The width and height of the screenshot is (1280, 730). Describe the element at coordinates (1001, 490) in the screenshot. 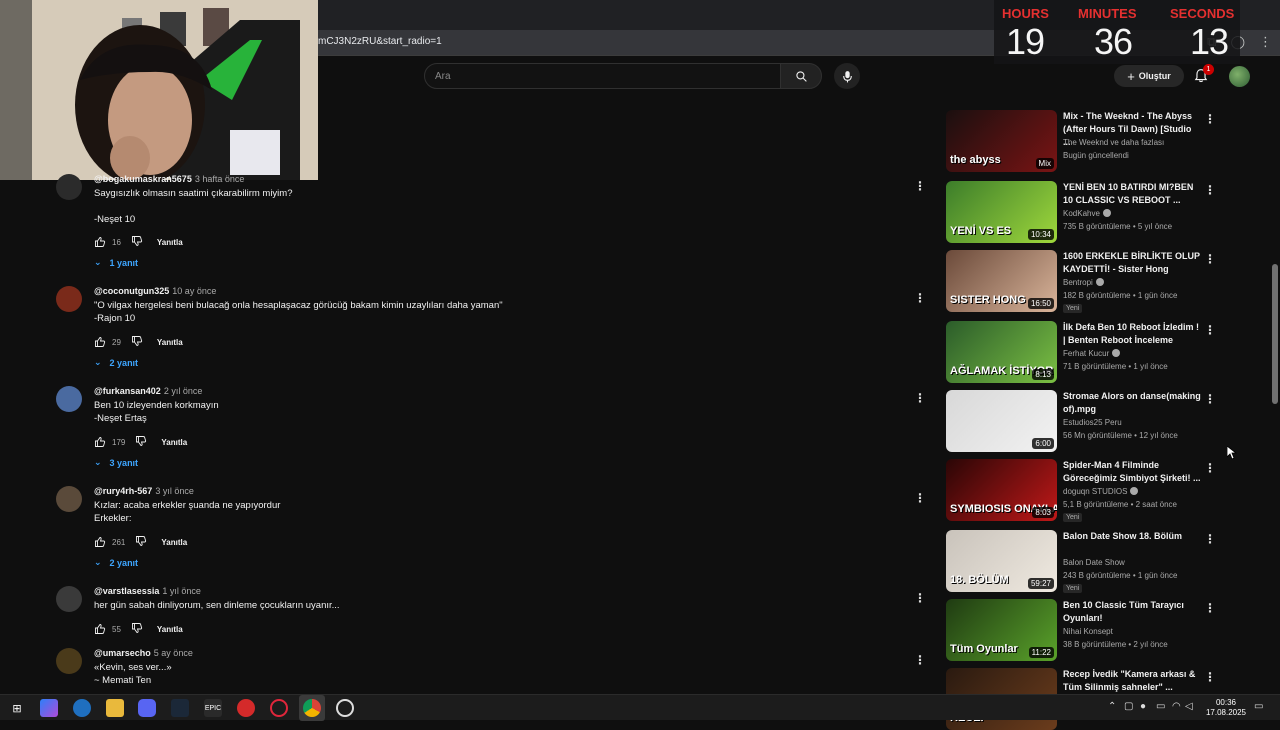

I see `video-thumbnail: SYMBIOSIS ONAYLANDI8:03` at that location.